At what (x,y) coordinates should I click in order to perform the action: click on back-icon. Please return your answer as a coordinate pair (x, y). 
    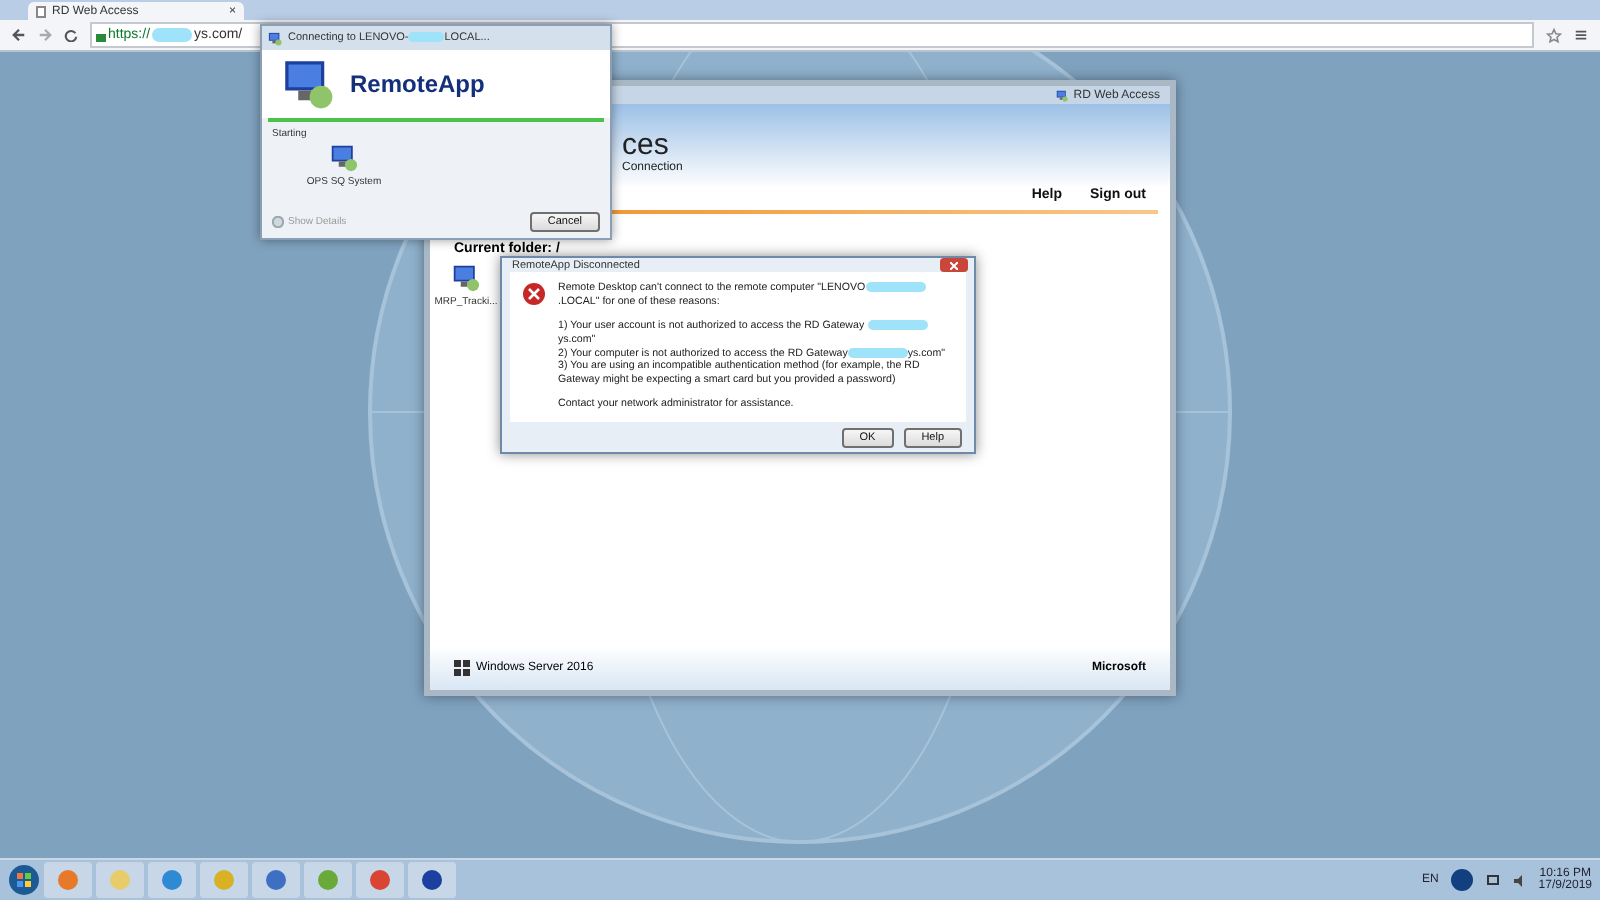
    Looking at the image, I should click on (19, 35).